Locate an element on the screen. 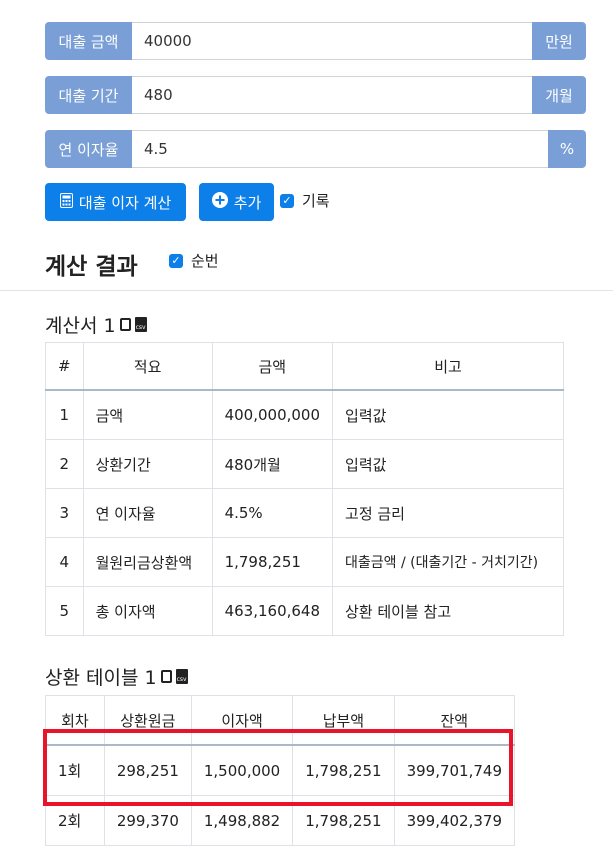  table-cell: 월원리금상환액 is located at coordinates (147, 562).